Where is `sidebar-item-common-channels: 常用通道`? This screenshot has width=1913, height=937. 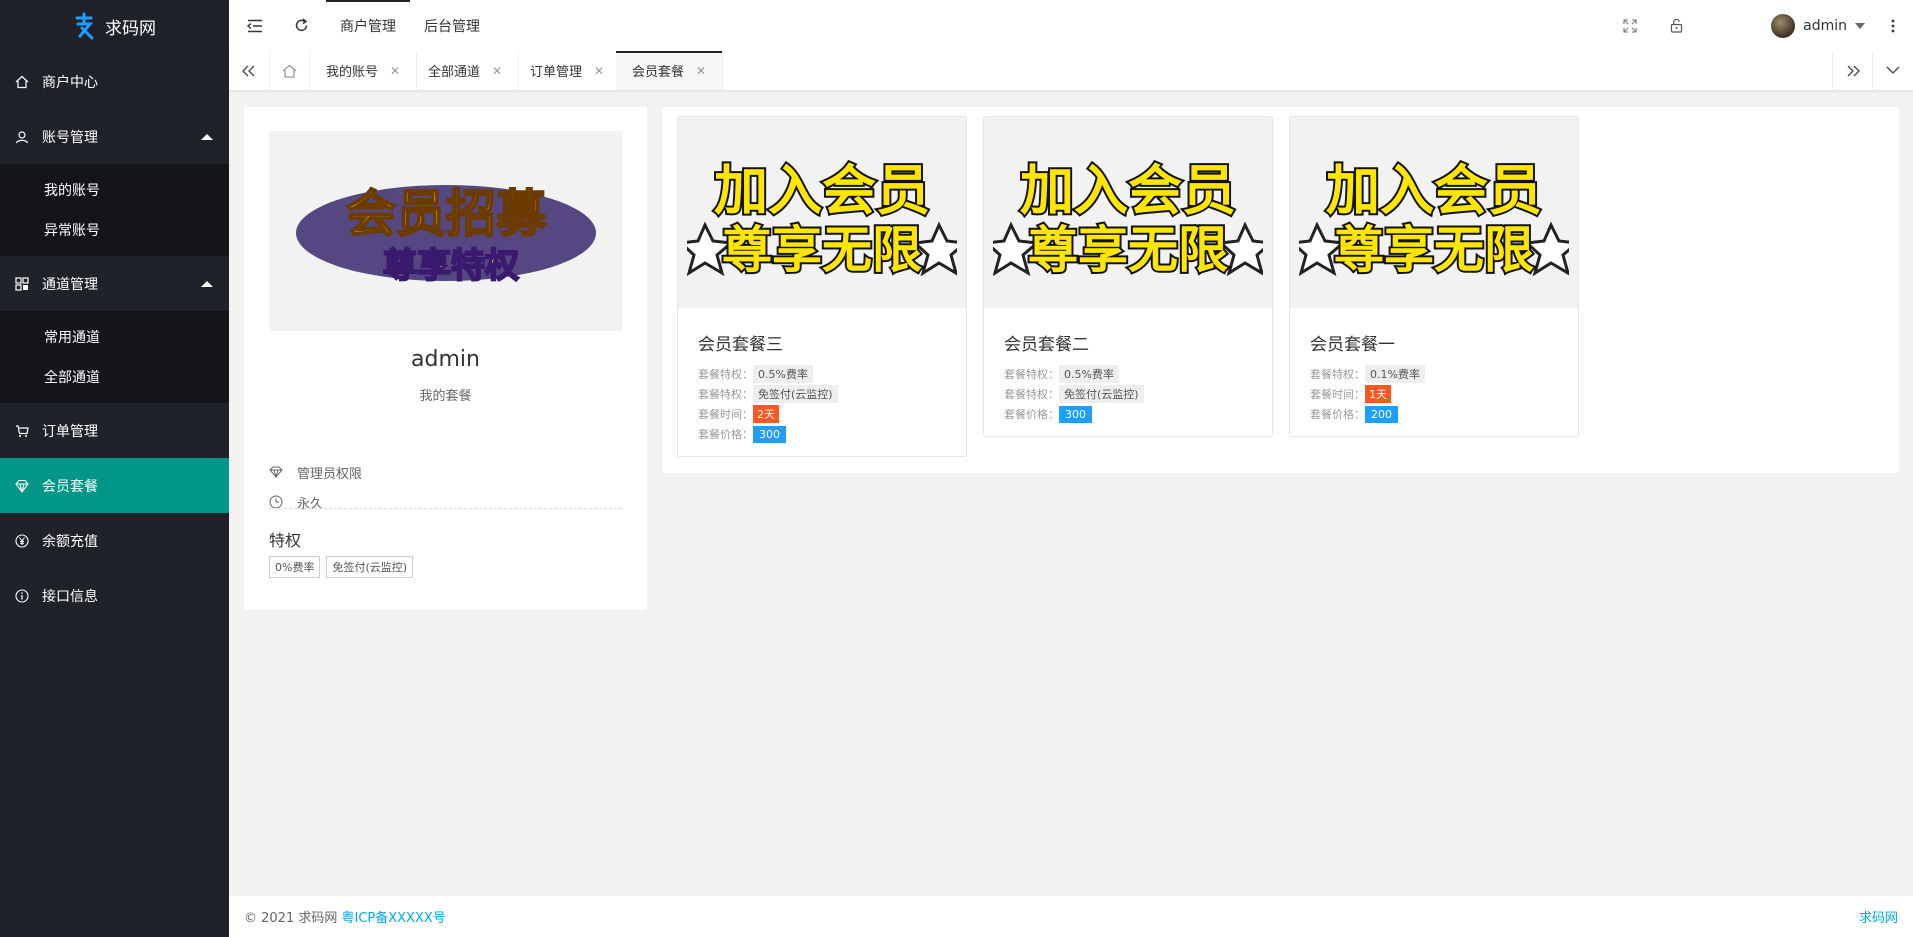
sidebar-item-common-channels: 常用通道 is located at coordinates (114, 337).